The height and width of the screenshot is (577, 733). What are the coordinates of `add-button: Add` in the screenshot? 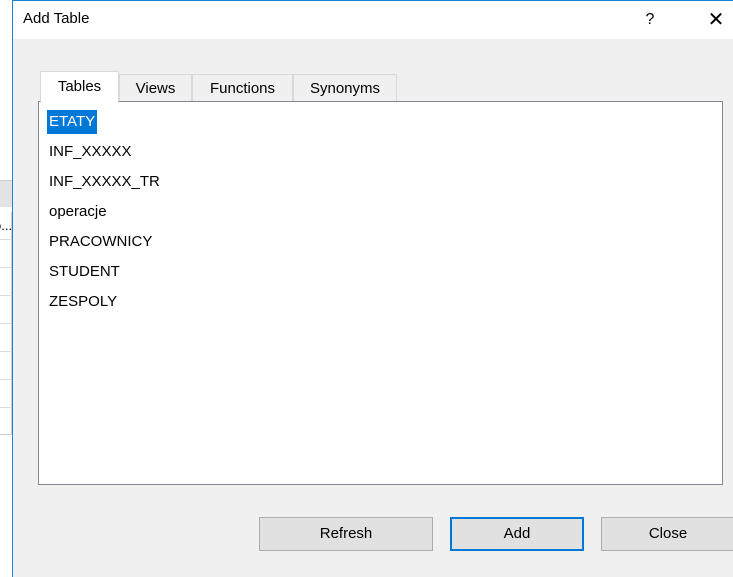 It's located at (517, 534).